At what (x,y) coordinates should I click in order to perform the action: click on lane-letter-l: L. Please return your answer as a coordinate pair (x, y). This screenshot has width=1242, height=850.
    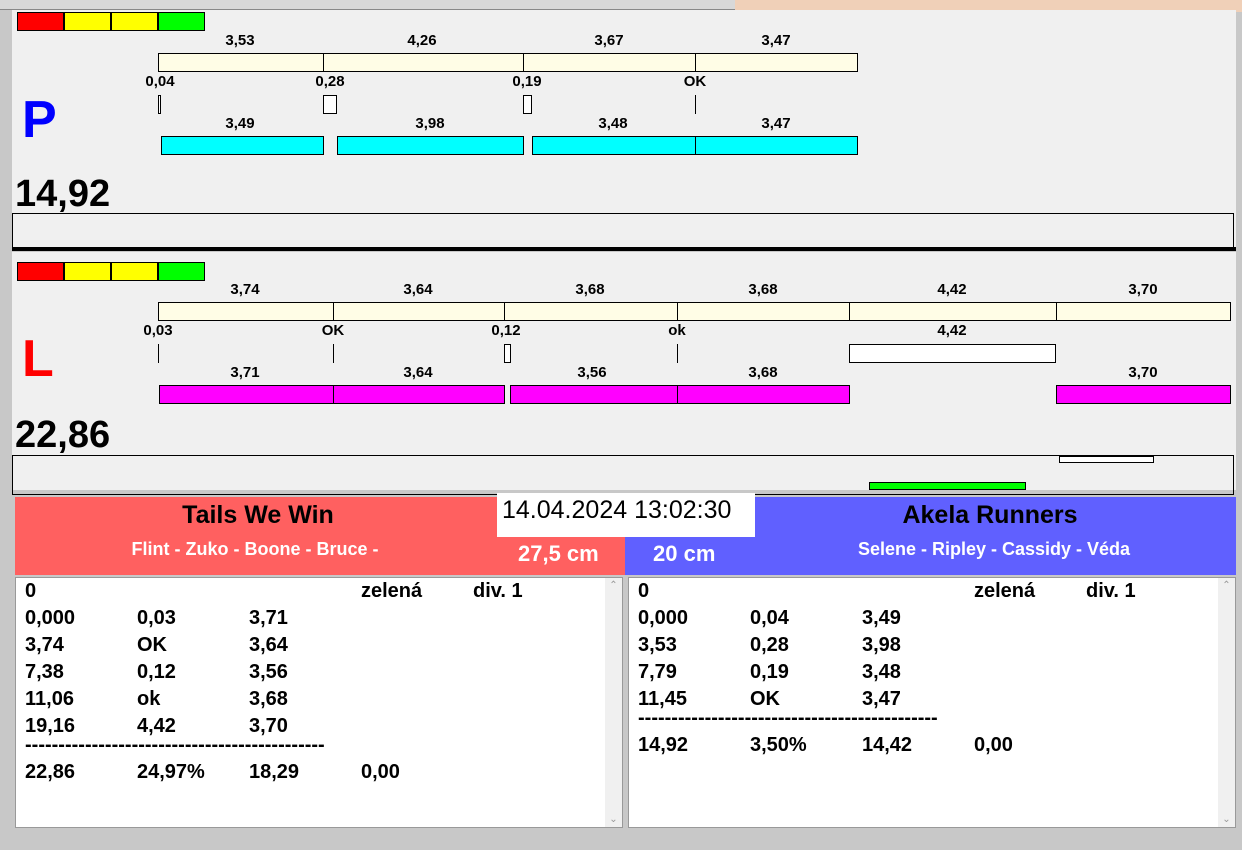
    Looking at the image, I should click on (38, 359).